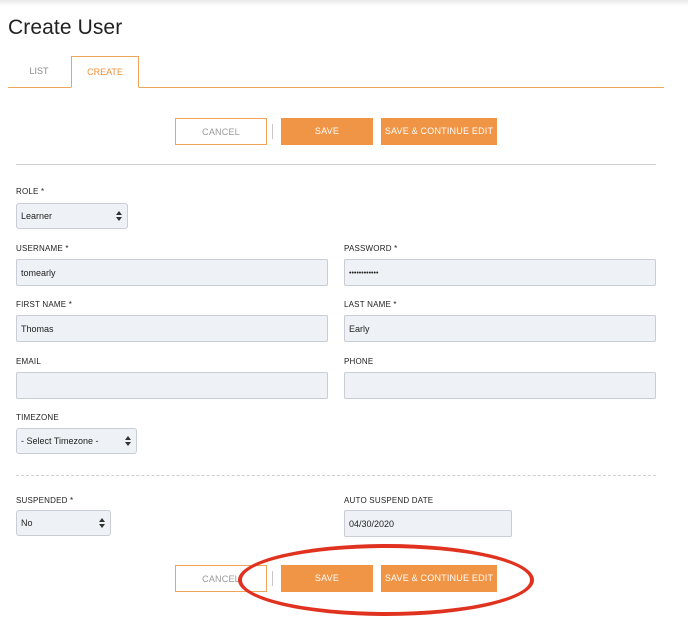 This screenshot has height=628, width=688. Describe the element at coordinates (364, 273) in the screenshot. I see `password-value: ••••••••••••` at that location.